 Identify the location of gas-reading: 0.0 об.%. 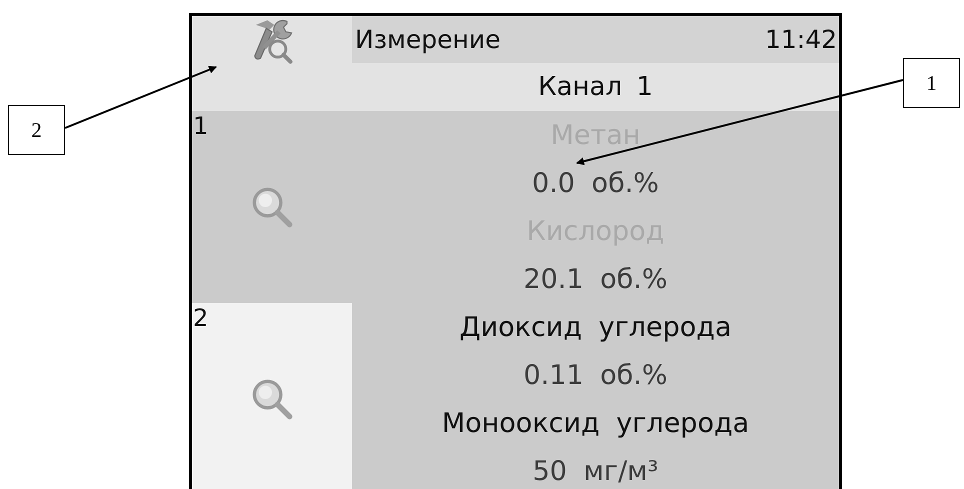
(595, 183).